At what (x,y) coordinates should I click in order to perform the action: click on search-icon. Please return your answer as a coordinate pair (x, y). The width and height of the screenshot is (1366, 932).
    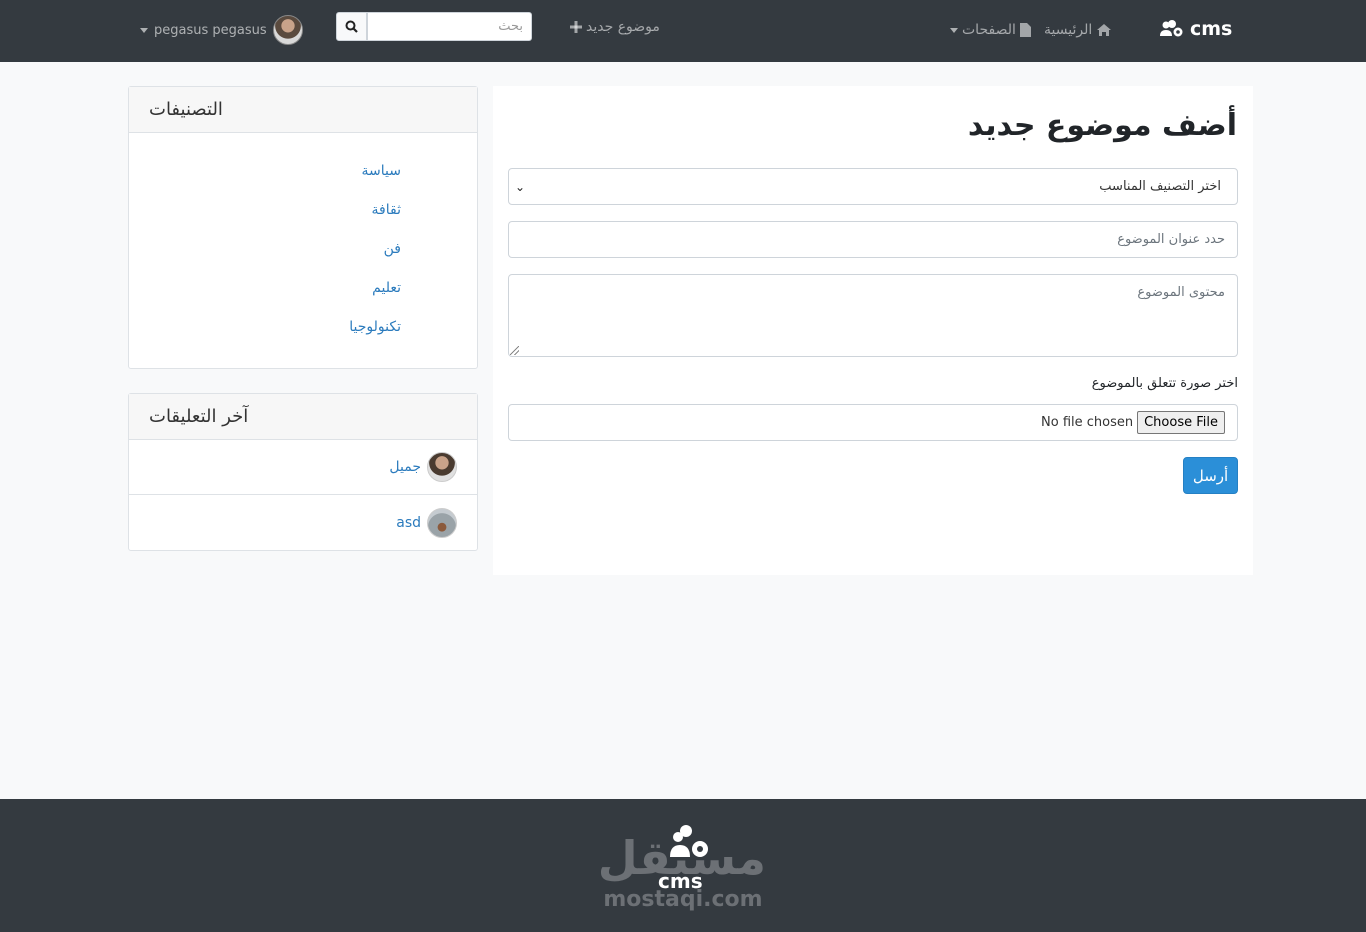
    Looking at the image, I should click on (351, 26).